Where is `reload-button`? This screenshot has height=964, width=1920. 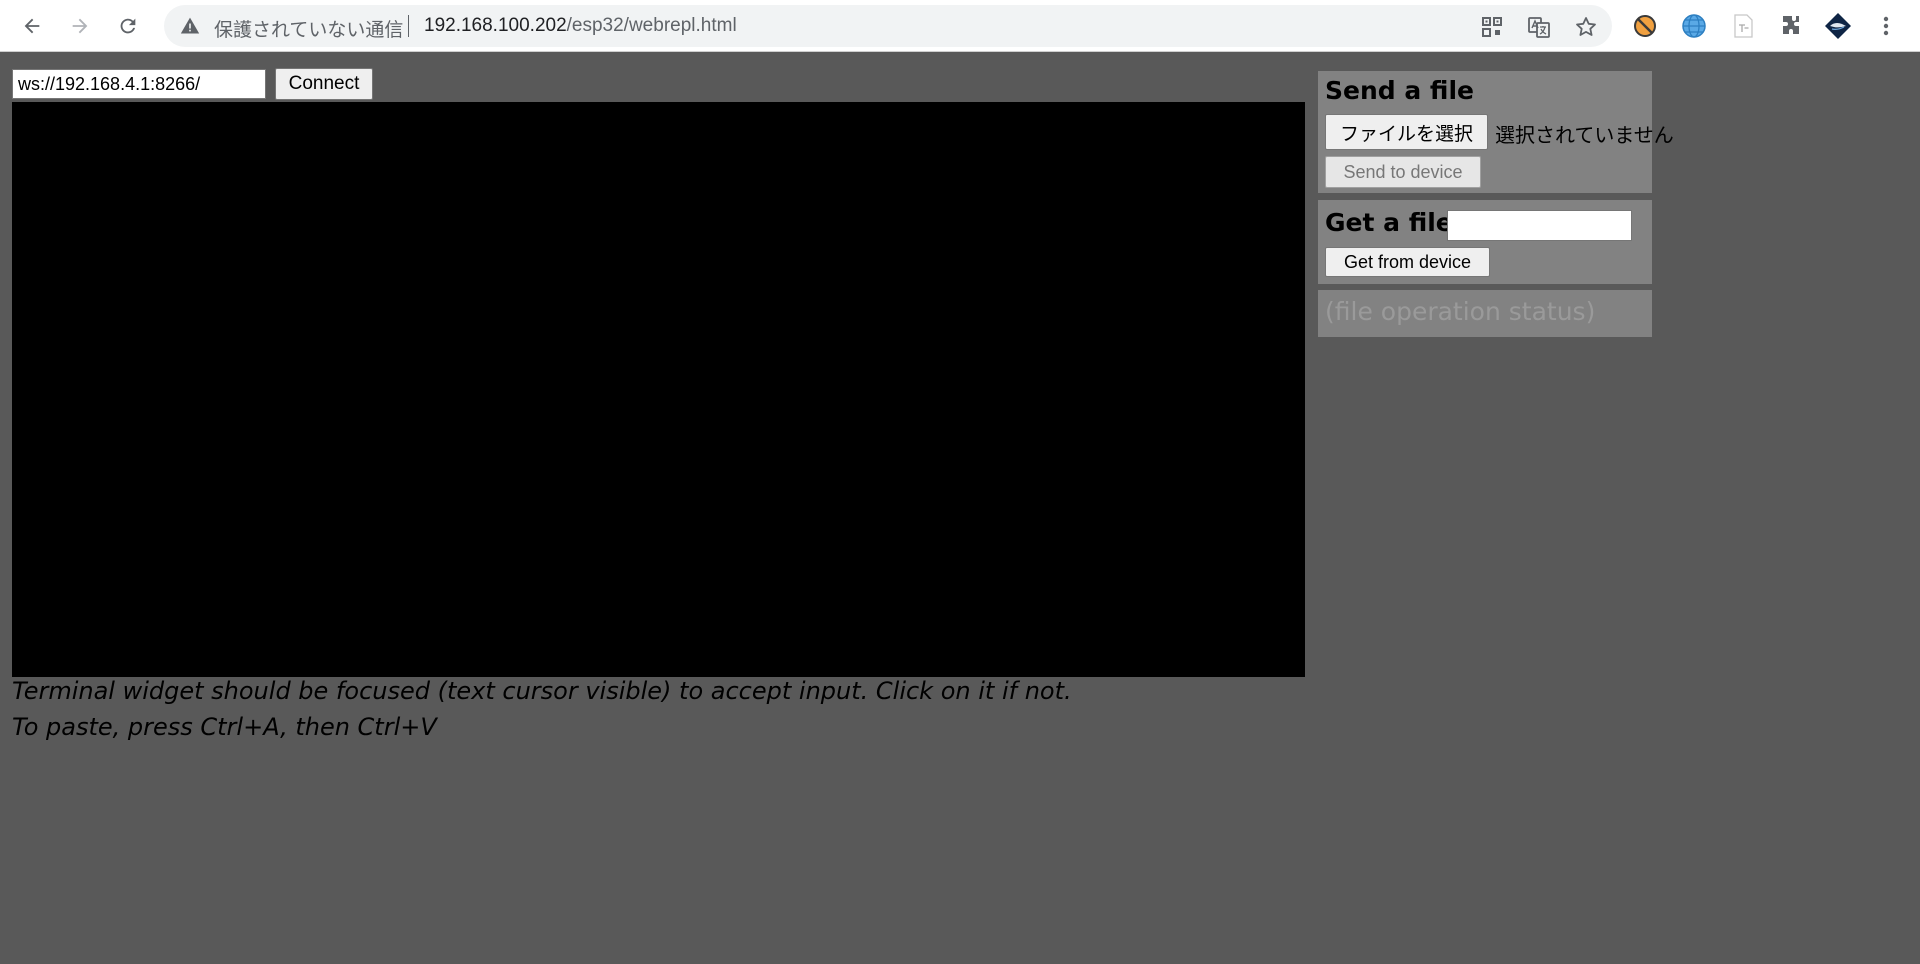
reload-button is located at coordinates (128, 26).